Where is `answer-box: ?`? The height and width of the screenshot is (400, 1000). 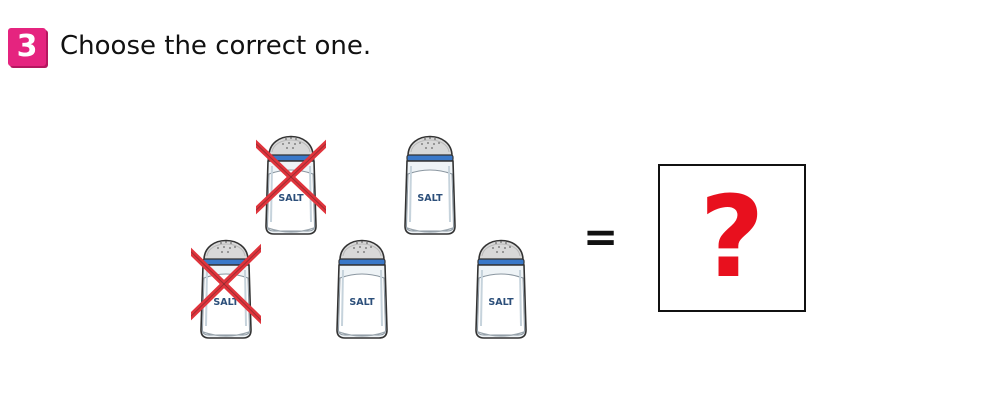
answer-box: ? is located at coordinates (732, 238).